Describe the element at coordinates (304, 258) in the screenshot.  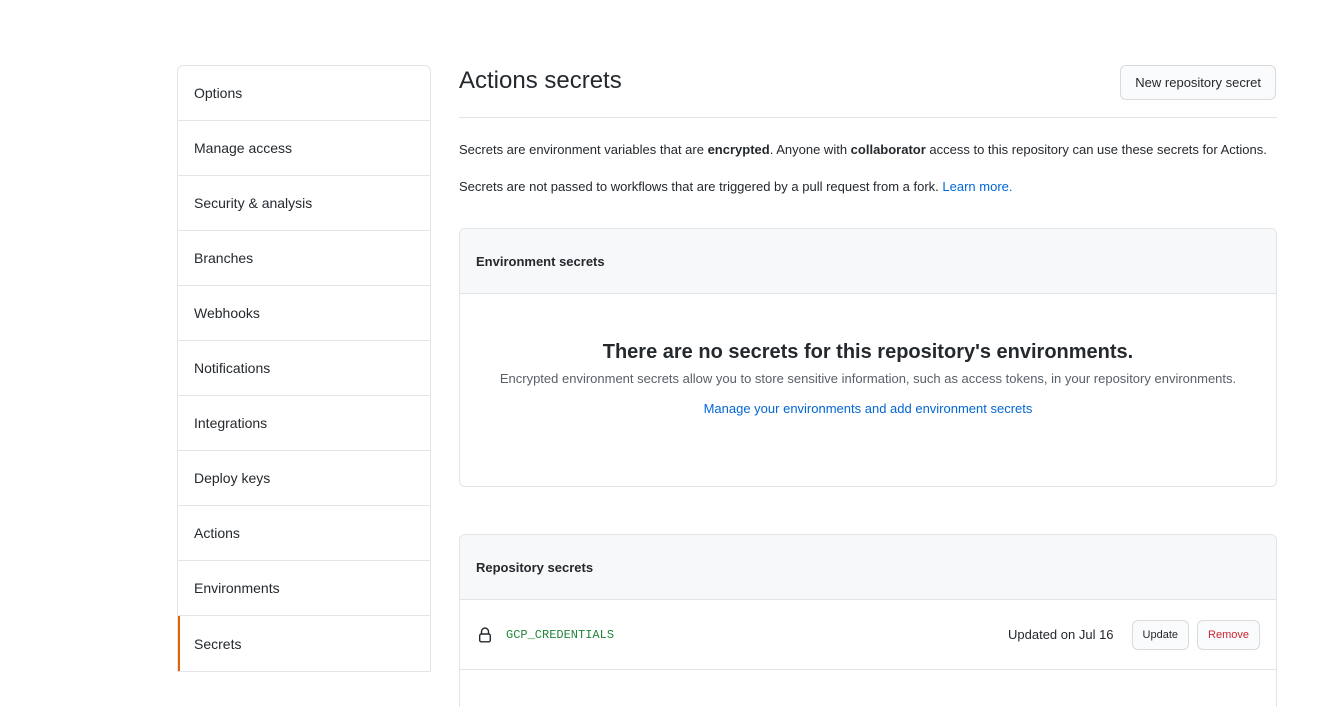
I see `sidebar-item-branches: Branches` at that location.